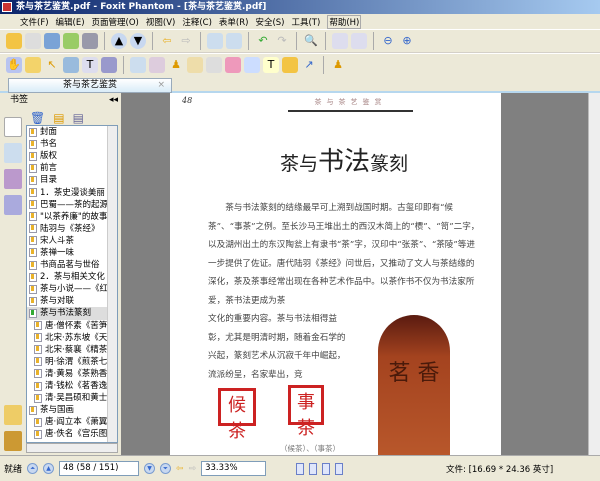 Image resolution: width=600 pixels, height=481 pixels. Describe the element at coordinates (78, 118) in the screenshot. I see `bookmark-goto-icon: ▤` at that location.